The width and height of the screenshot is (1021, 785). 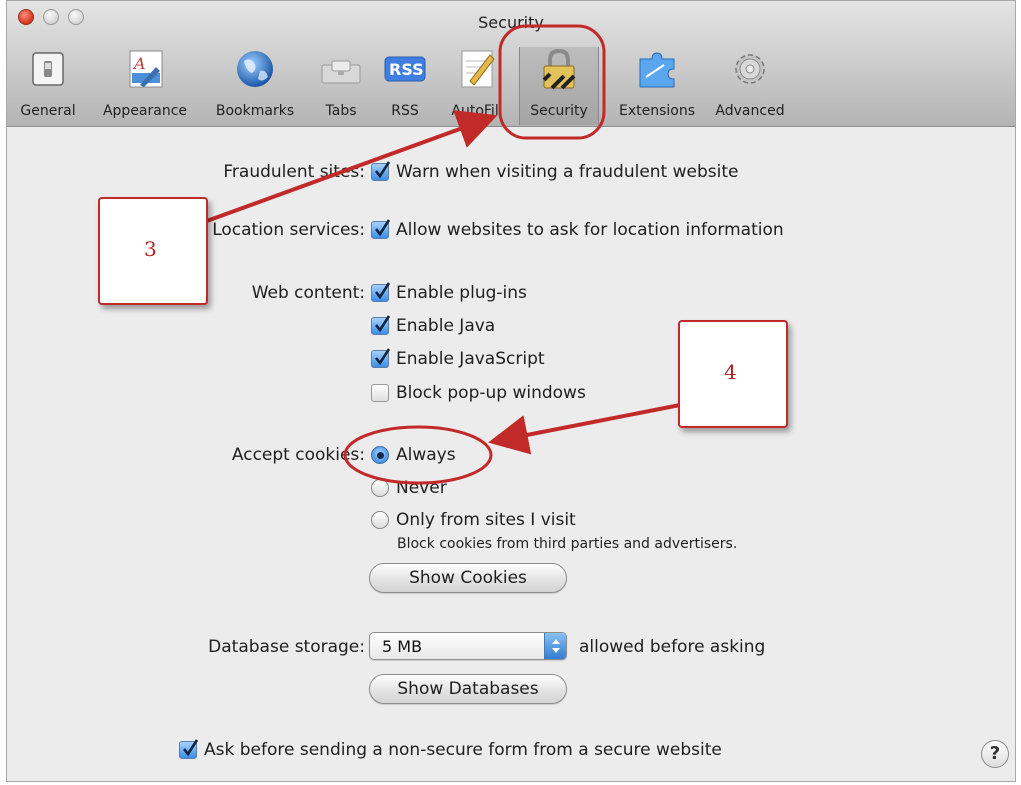 What do you see at coordinates (381, 292) in the screenshot?
I see `enable-plugins-checkbox` at bounding box center [381, 292].